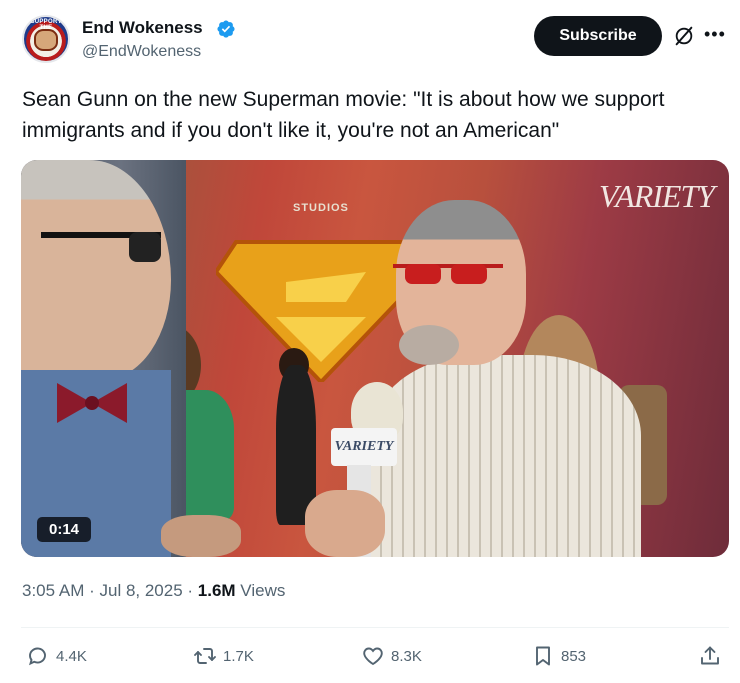 Image resolution: width=740 pixels, height=683 pixels. What do you see at coordinates (715, 34) in the screenshot?
I see `more-options-icon: •••` at bounding box center [715, 34].